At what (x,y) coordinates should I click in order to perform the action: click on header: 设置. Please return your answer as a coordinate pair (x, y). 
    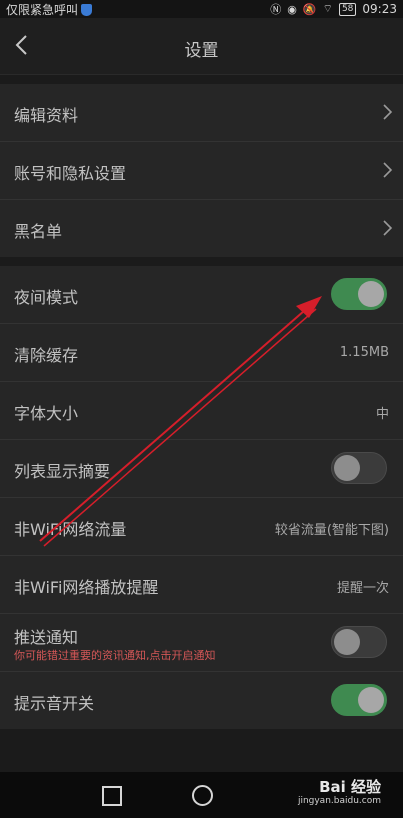
    Looking at the image, I should click on (201, 46).